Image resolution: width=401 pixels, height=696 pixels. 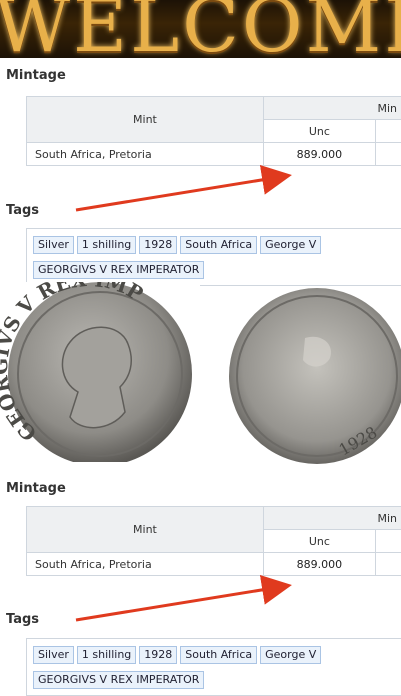 I want to click on coin-reverse-photo: 1928, so click(x=313, y=376).